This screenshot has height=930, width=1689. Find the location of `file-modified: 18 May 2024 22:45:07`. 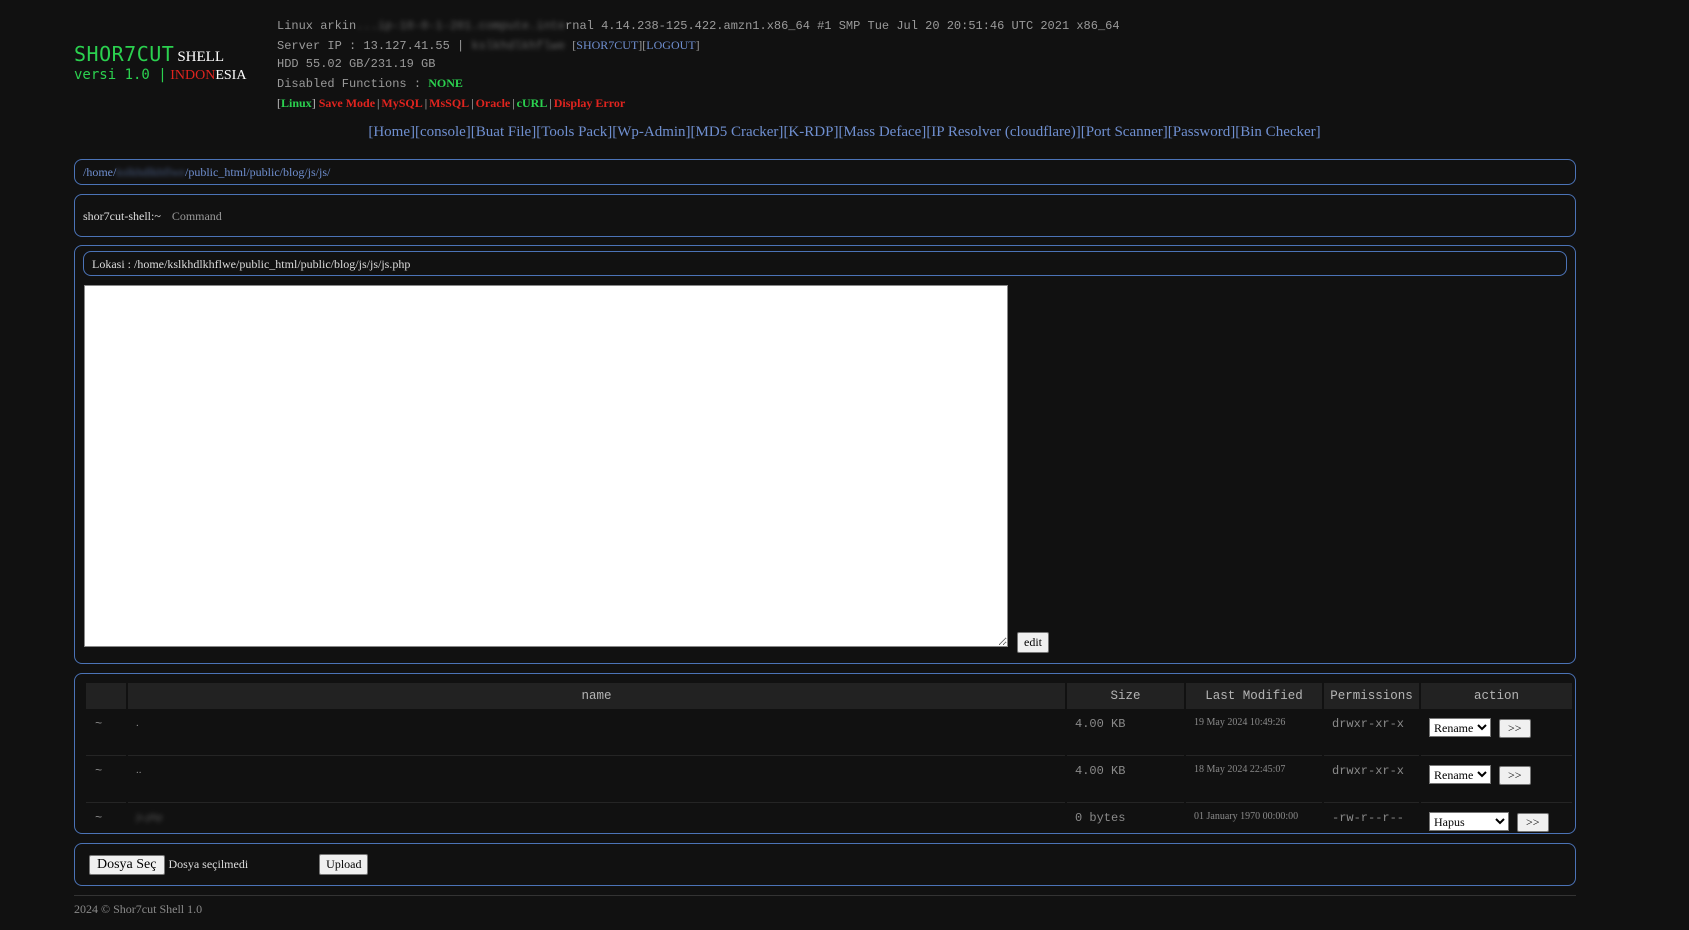

file-modified: 18 May 2024 22:45:07 is located at coordinates (1254, 779).